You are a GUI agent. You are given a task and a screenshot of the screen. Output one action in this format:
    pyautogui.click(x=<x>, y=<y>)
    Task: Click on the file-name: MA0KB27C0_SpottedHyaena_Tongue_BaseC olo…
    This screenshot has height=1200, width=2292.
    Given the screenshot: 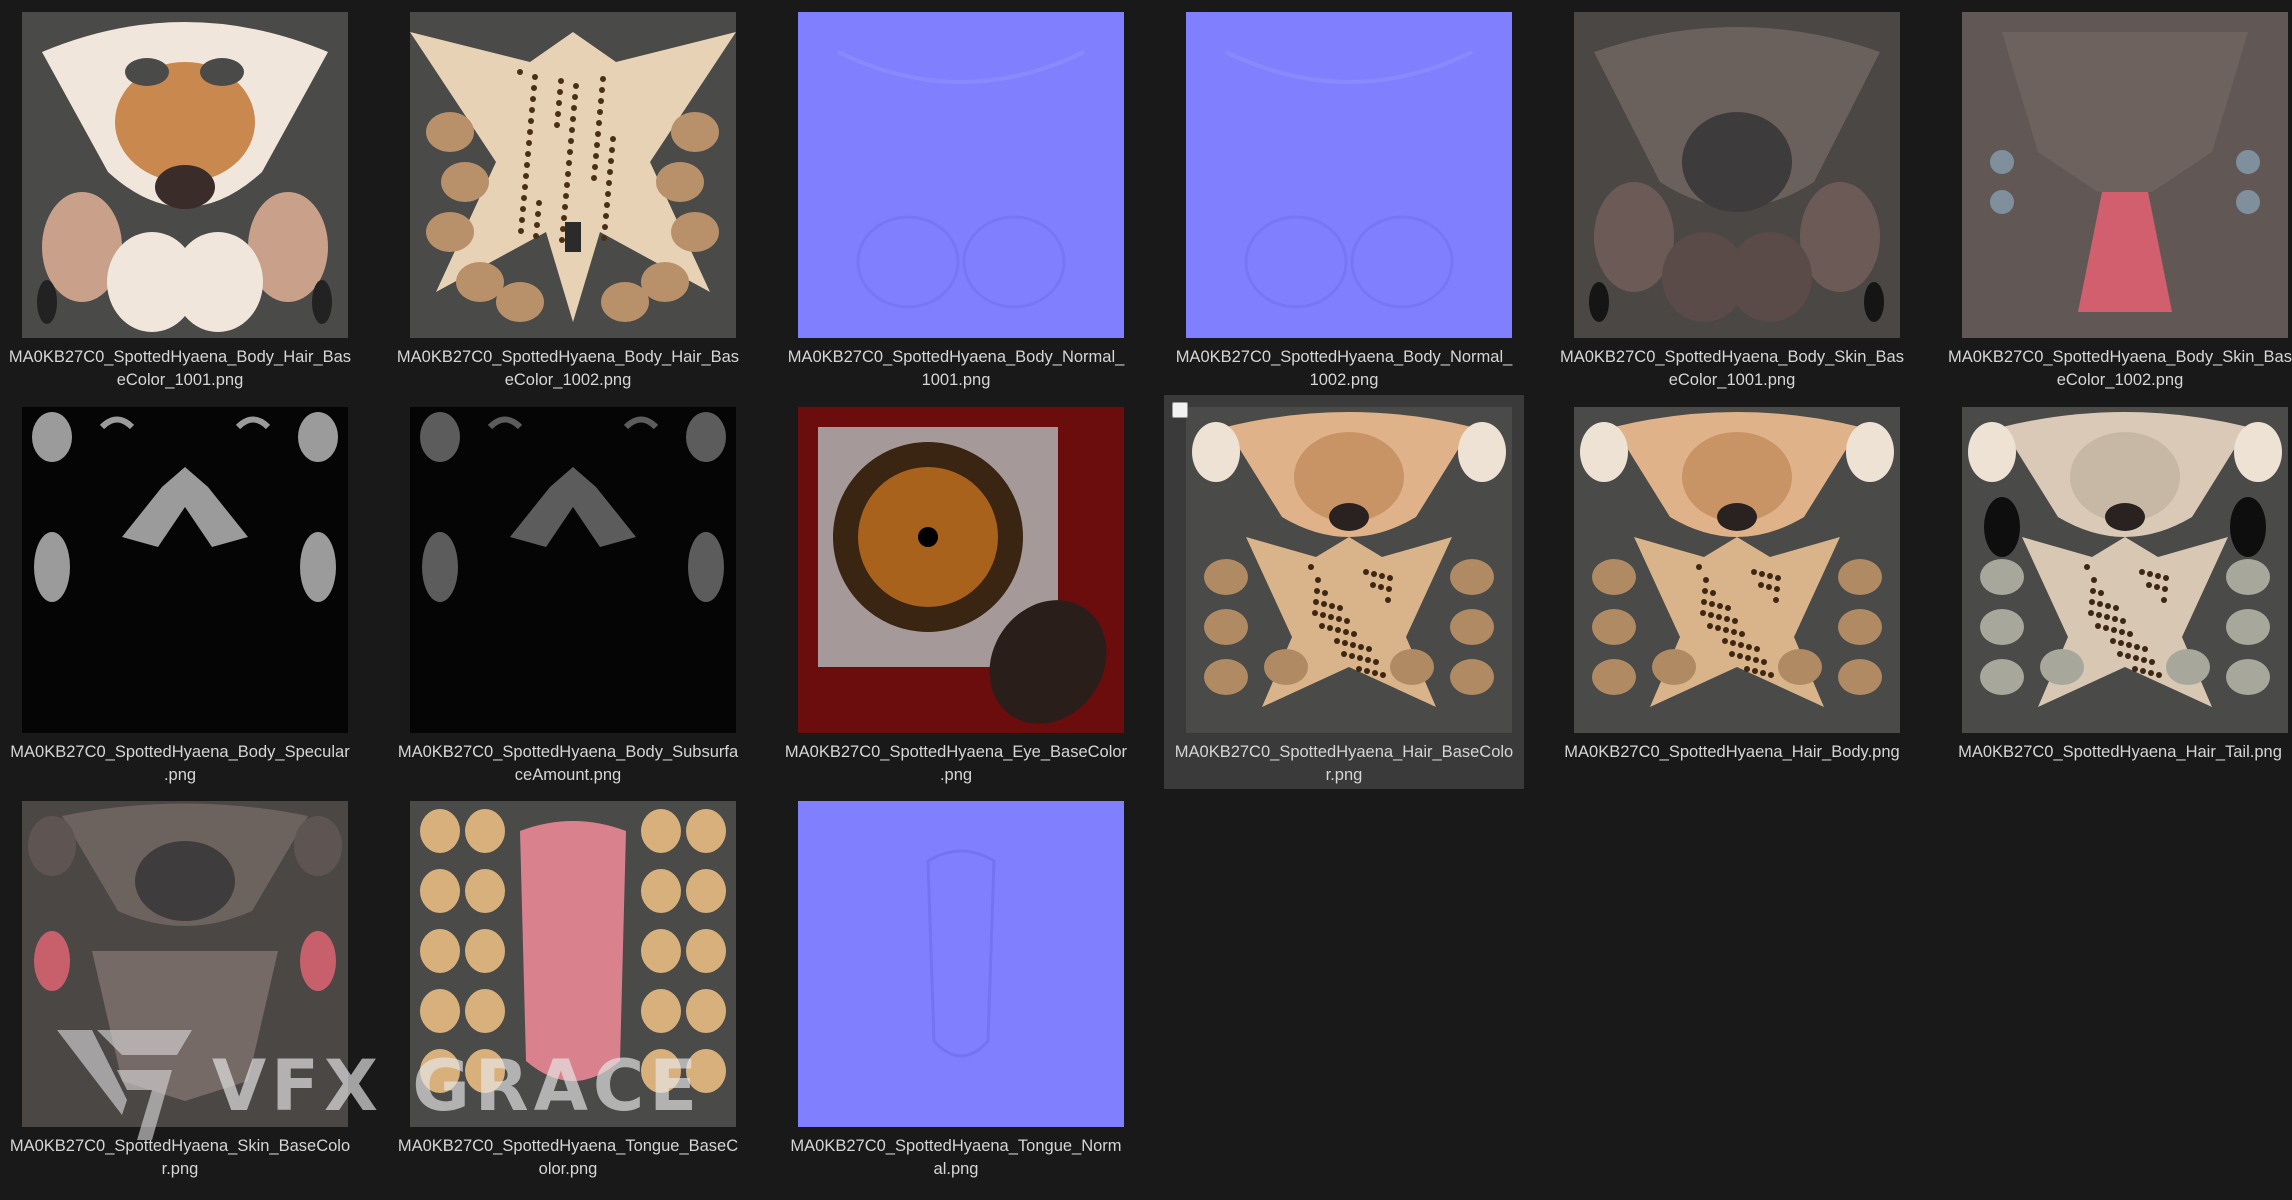 What is the action you would take?
    pyautogui.click(x=568, y=1158)
    